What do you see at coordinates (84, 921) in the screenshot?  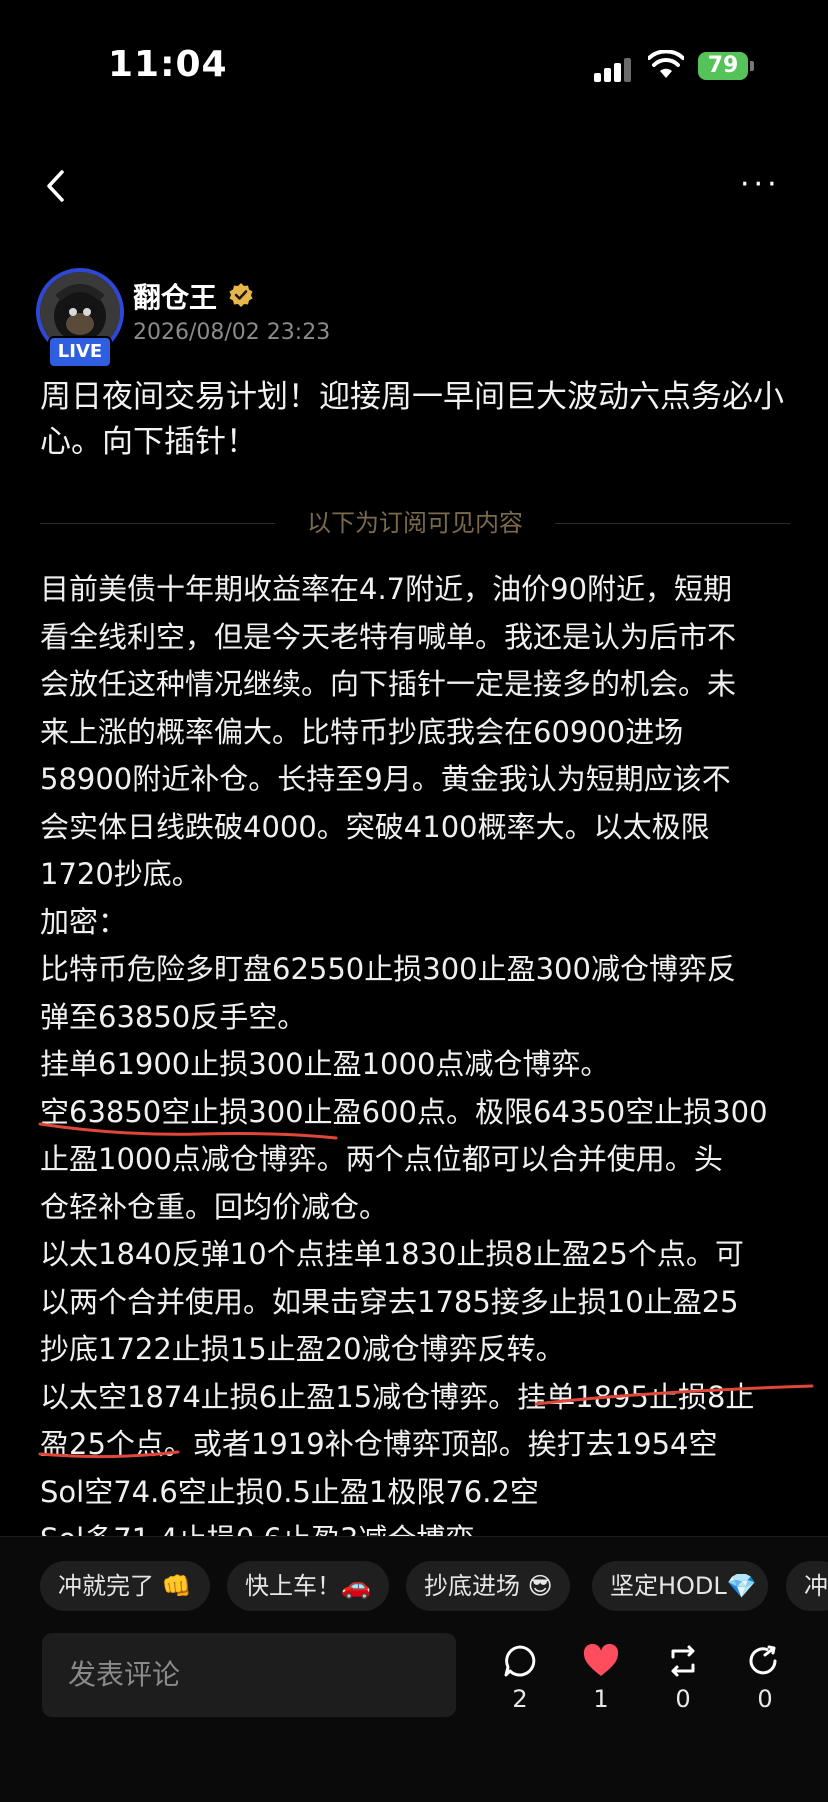 I see `body-line: 加密：` at bounding box center [84, 921].